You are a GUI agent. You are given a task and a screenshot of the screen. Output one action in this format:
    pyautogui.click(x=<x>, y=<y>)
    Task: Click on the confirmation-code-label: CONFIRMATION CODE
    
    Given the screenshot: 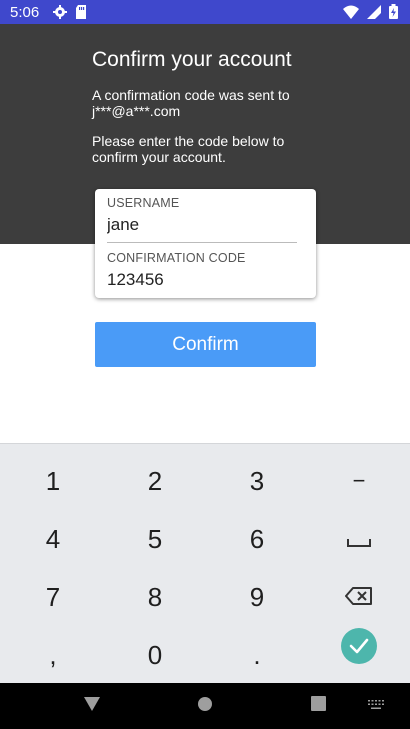 What is the action you would take?
    pyautogui.click(x=176, y=258)
    